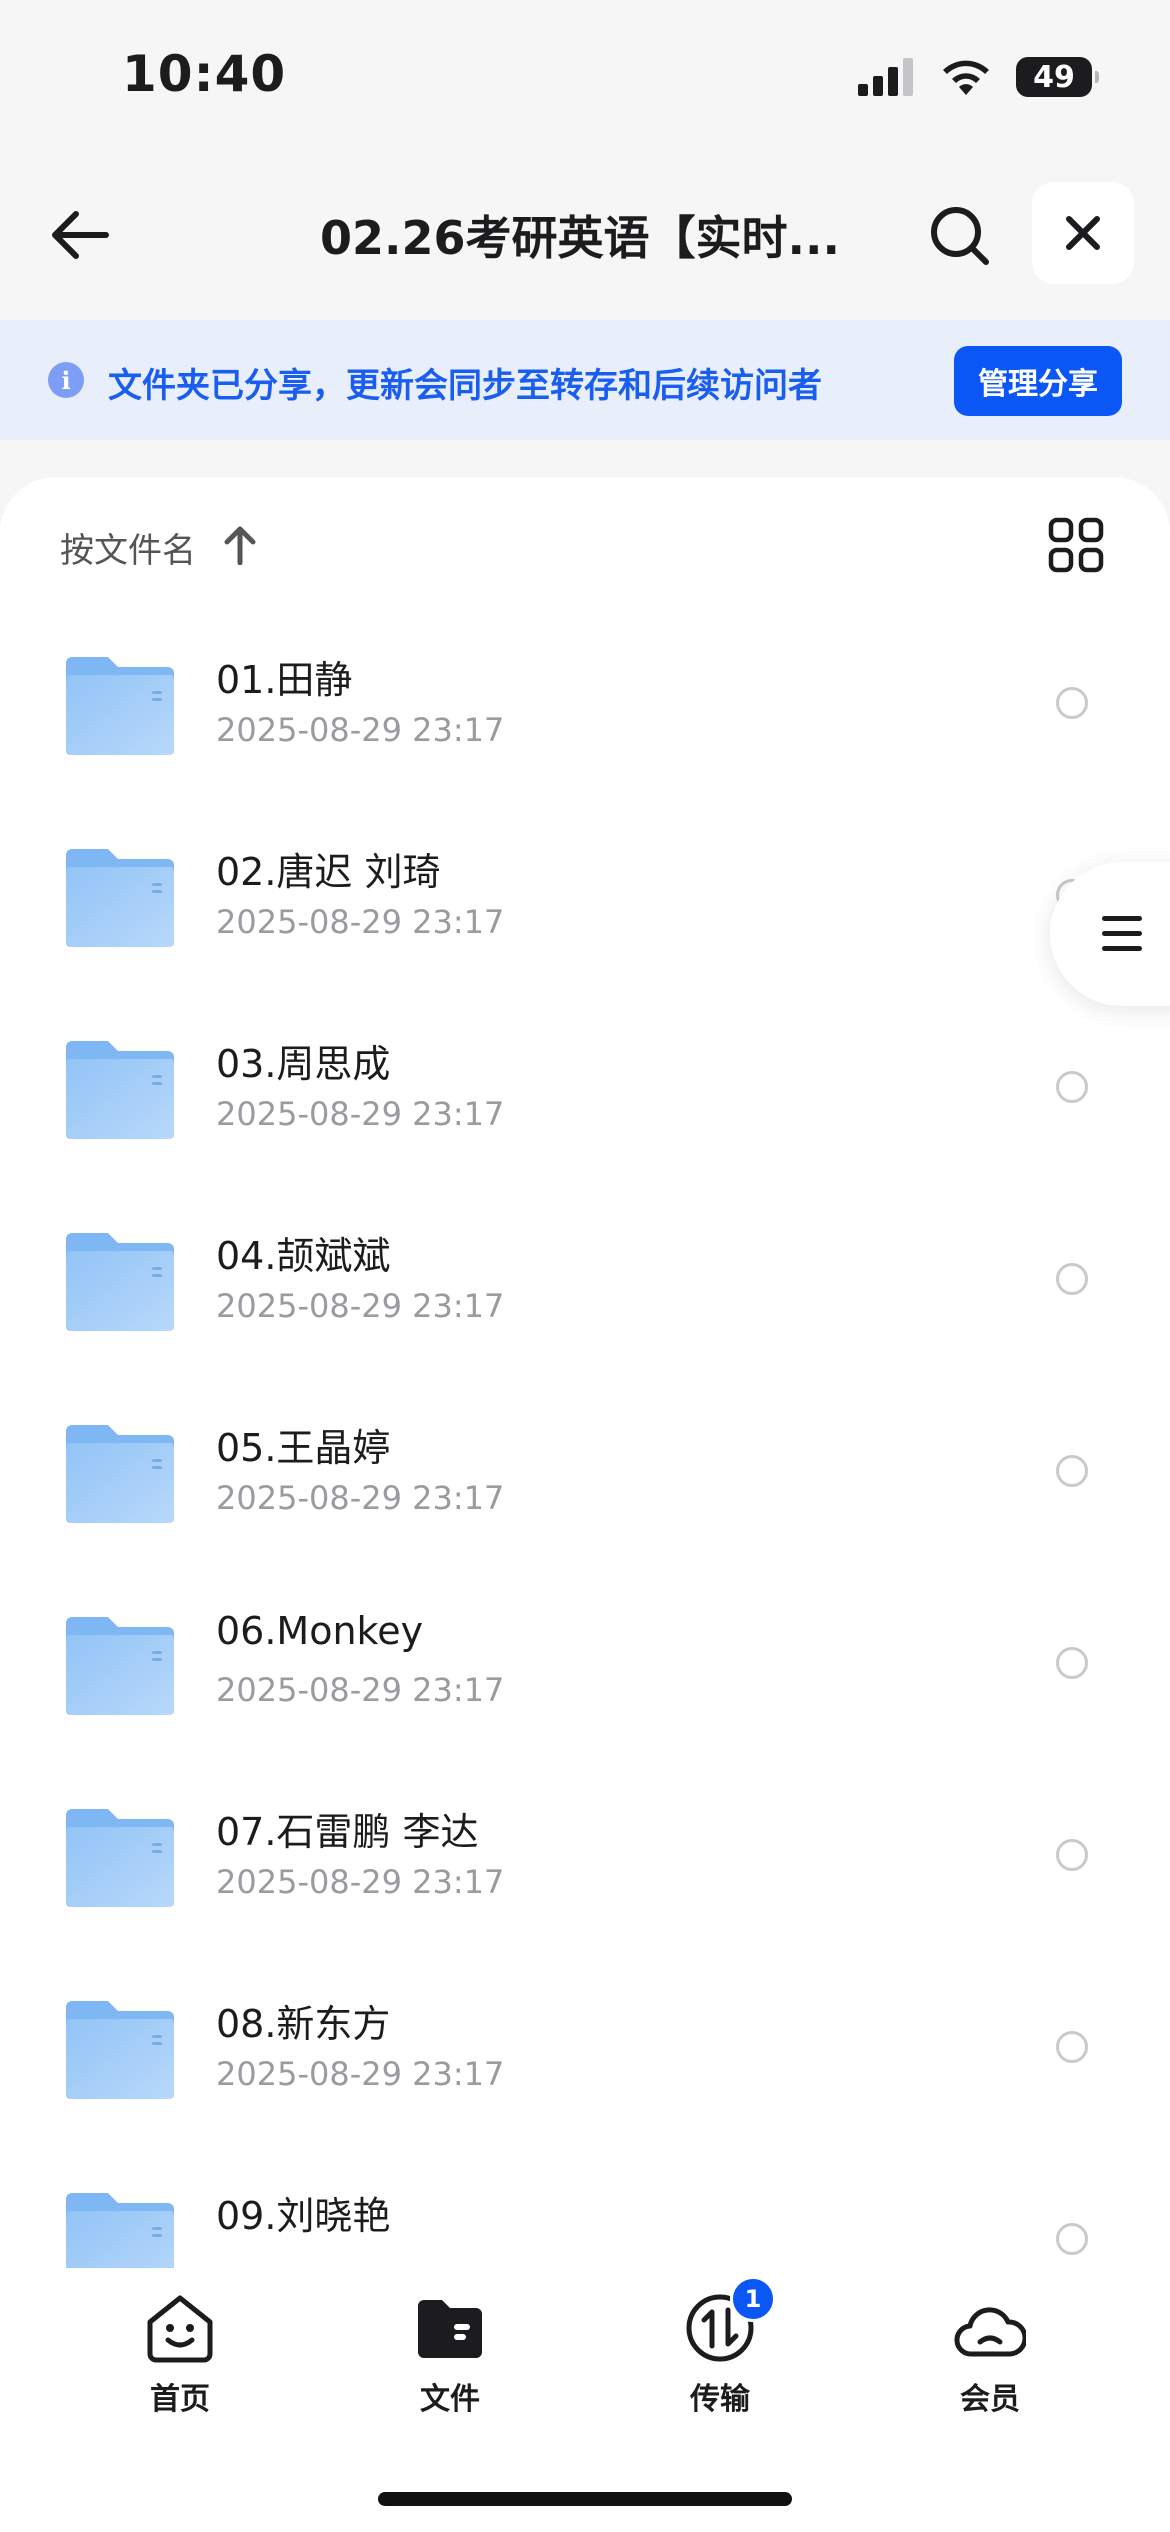  What do you see at coordinates (284, 680) in the screenshot?
I see `file-name: 01.田静` at bounding box center [284, 680].